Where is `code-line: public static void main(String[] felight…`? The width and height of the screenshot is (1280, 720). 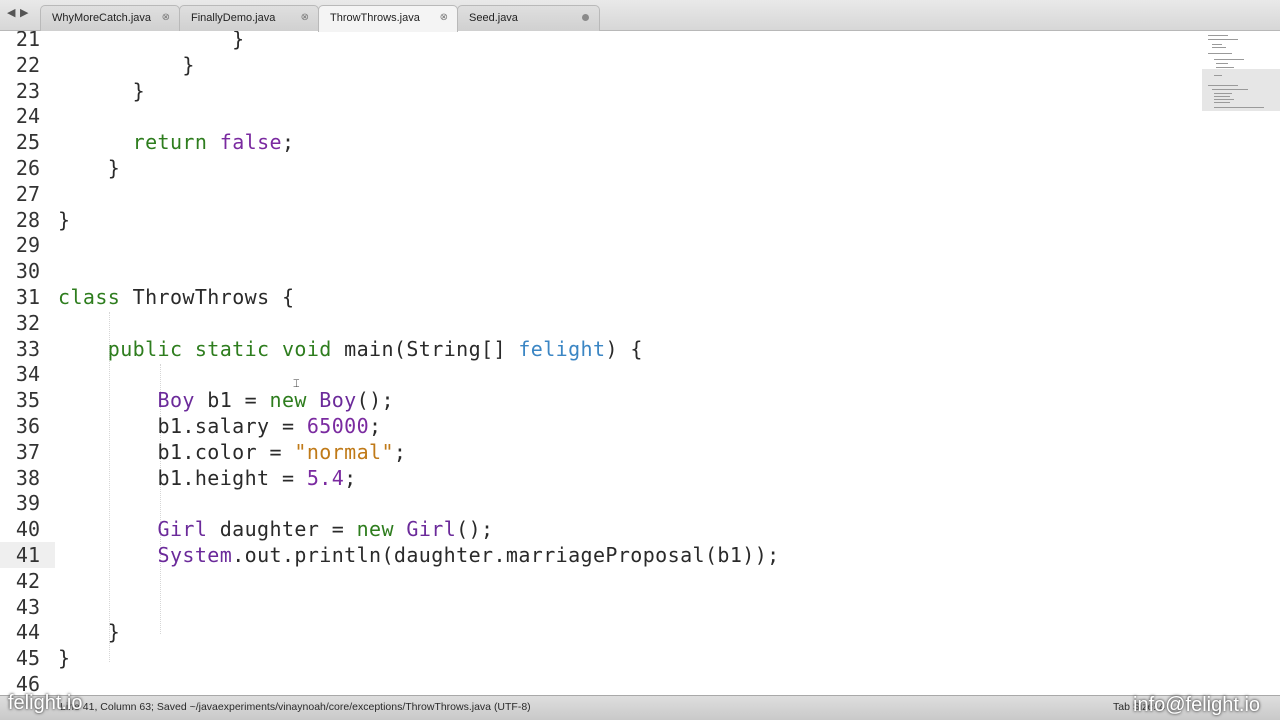 code-line: public static void main(String[] felight… is located at coordinates (350, 349).